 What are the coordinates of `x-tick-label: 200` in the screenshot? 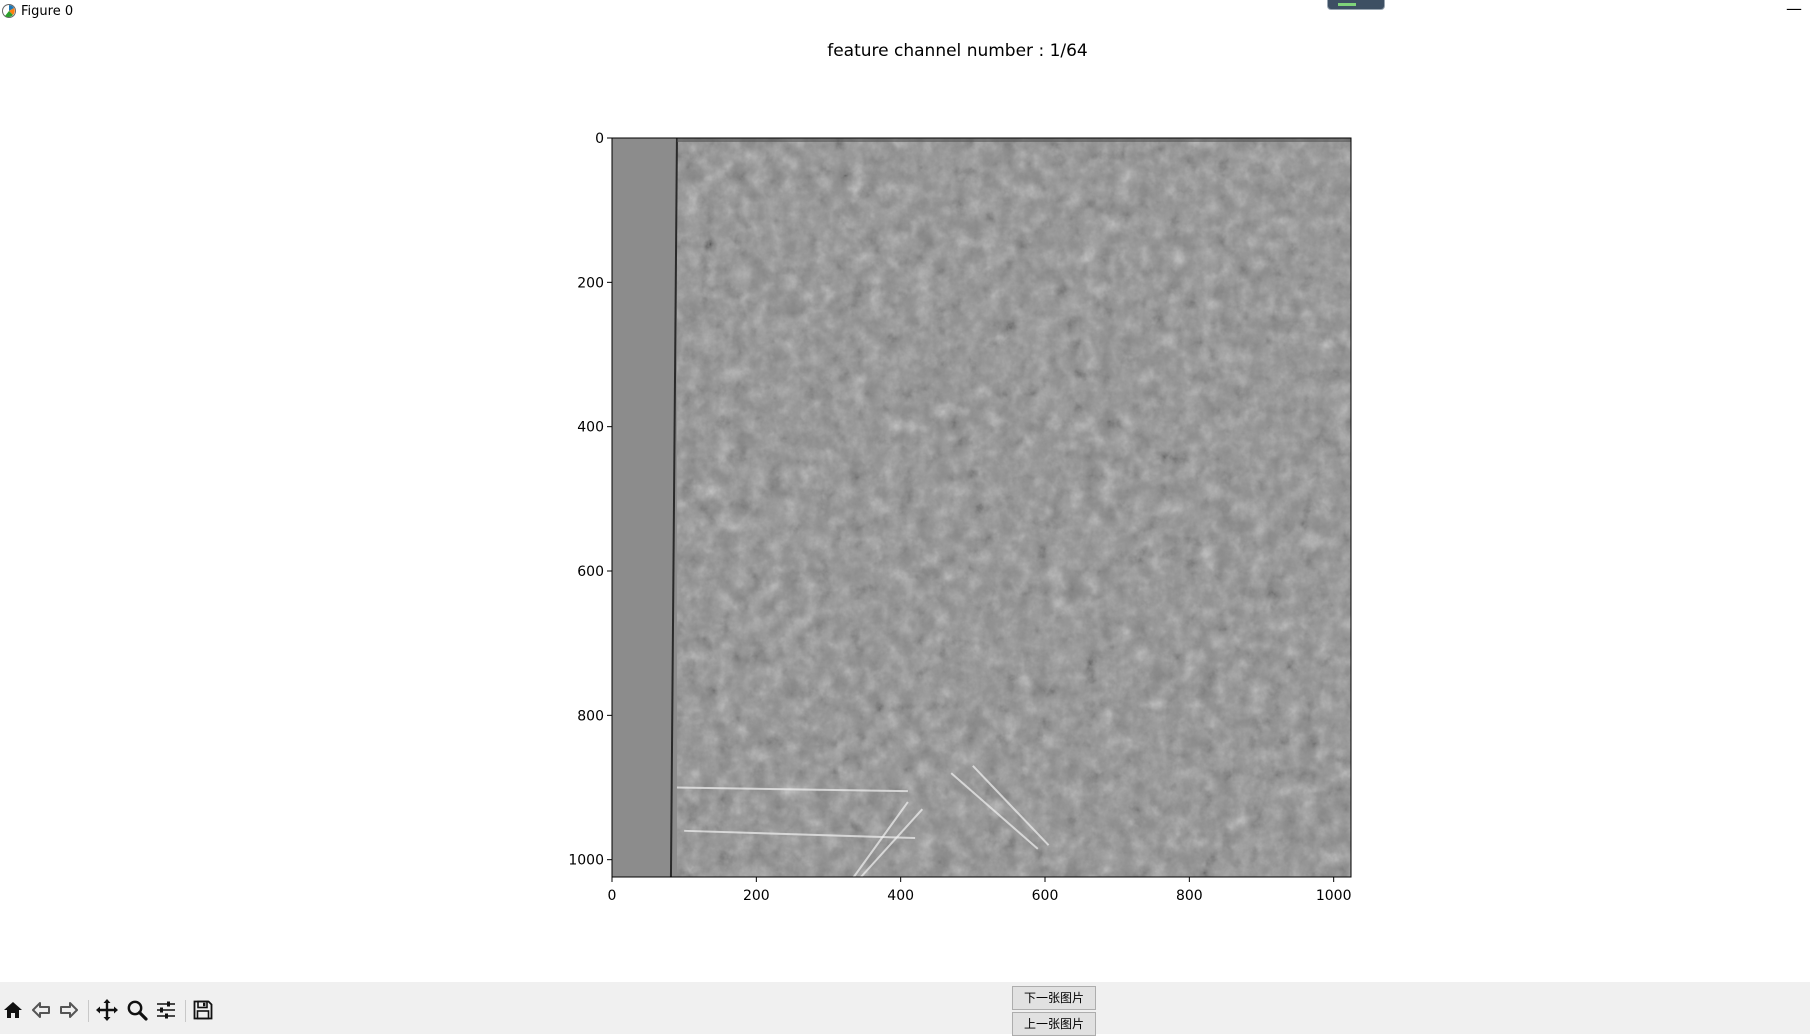 It's located at (756, 896).